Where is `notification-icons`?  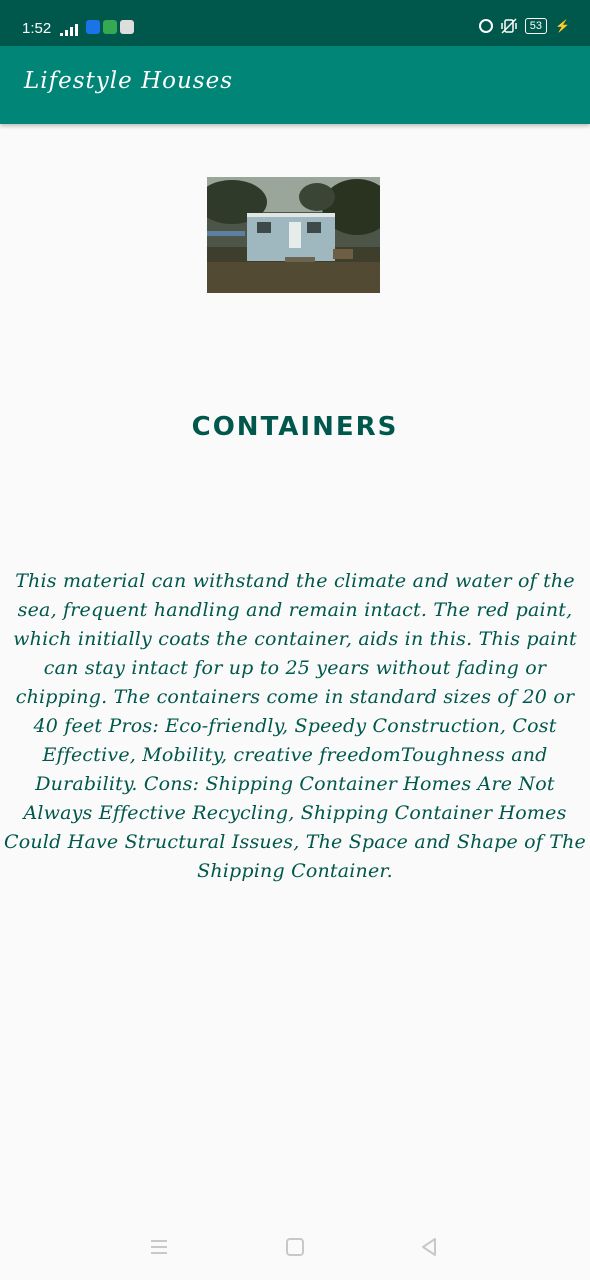 notification-icons is located at coordinates (110, 27).